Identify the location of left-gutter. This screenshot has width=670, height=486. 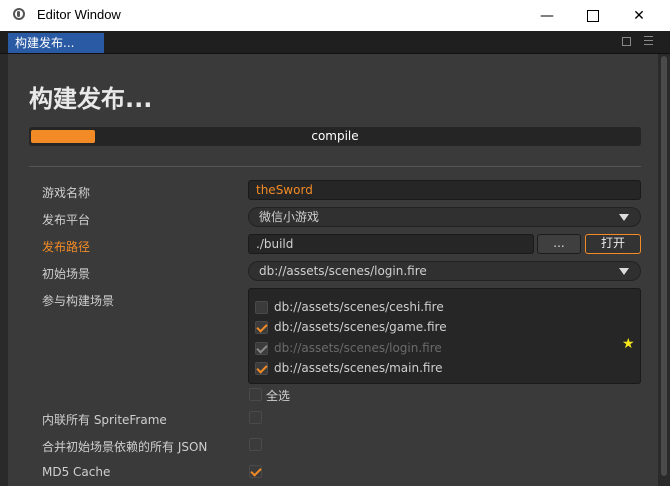
(4, 270).